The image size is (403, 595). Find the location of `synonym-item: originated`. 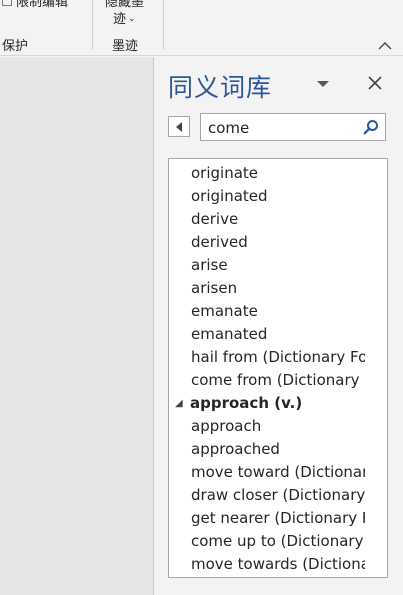

synonym-item: originated is located at coordinates (267, 196).